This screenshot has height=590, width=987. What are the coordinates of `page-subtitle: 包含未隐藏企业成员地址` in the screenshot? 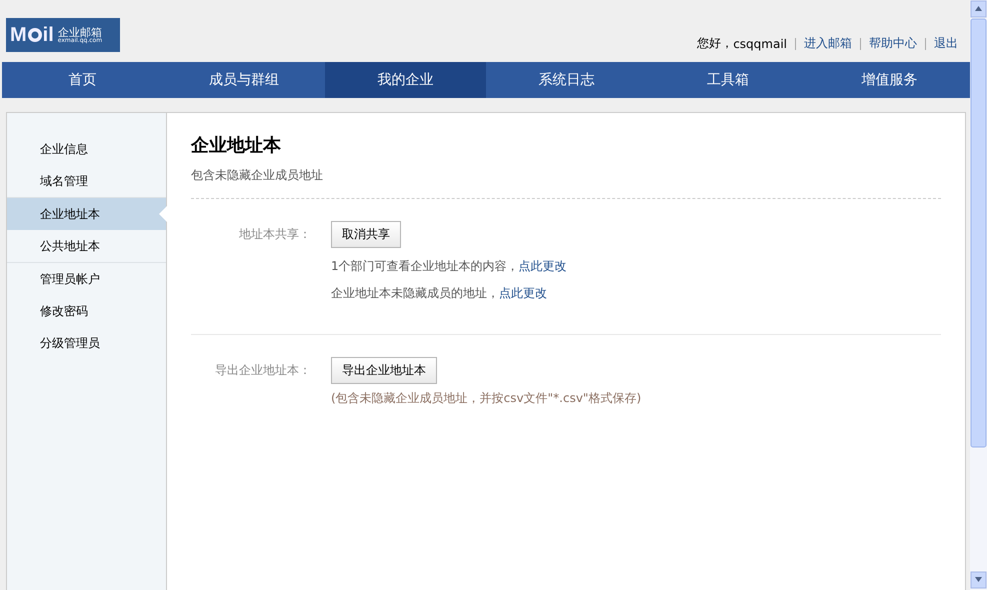 It's located at (566, 183).